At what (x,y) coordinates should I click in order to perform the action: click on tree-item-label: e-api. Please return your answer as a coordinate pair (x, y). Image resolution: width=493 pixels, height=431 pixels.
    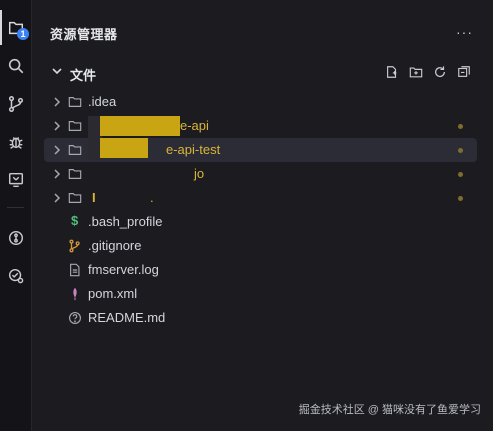
    Looking at the image, I should click on (194, 125).